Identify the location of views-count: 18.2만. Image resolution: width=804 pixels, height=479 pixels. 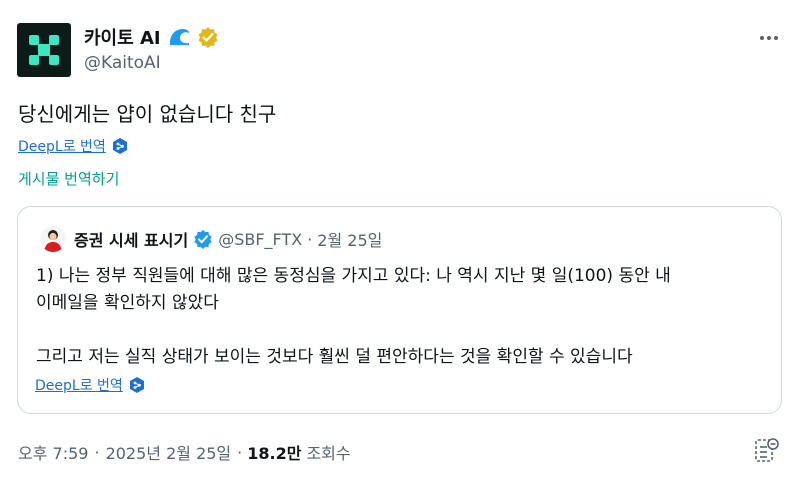
(274, 453).